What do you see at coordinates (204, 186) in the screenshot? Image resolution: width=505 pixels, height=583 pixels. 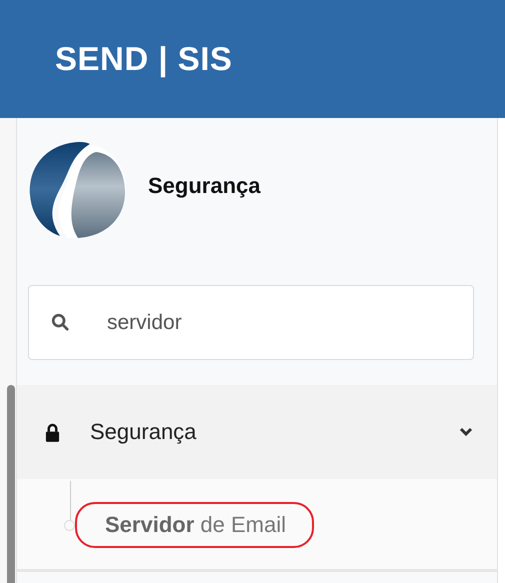 I see `profile-name: Segurança` at bounding box center [204, 186].